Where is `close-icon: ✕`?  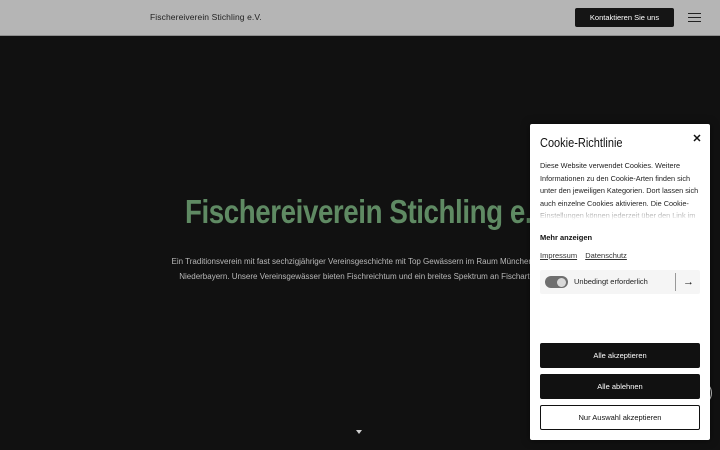 close-icon: ✕ is located at coordinates (697, 139).